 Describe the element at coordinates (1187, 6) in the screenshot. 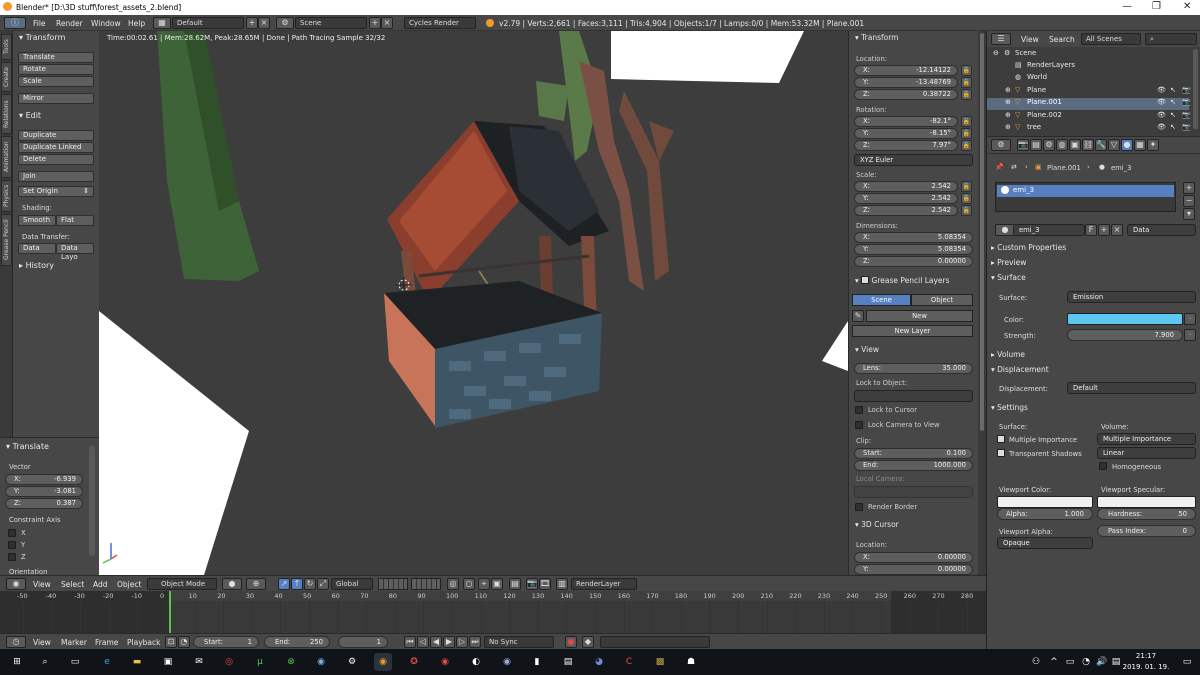

I see `close-icon: ✕` at that location.